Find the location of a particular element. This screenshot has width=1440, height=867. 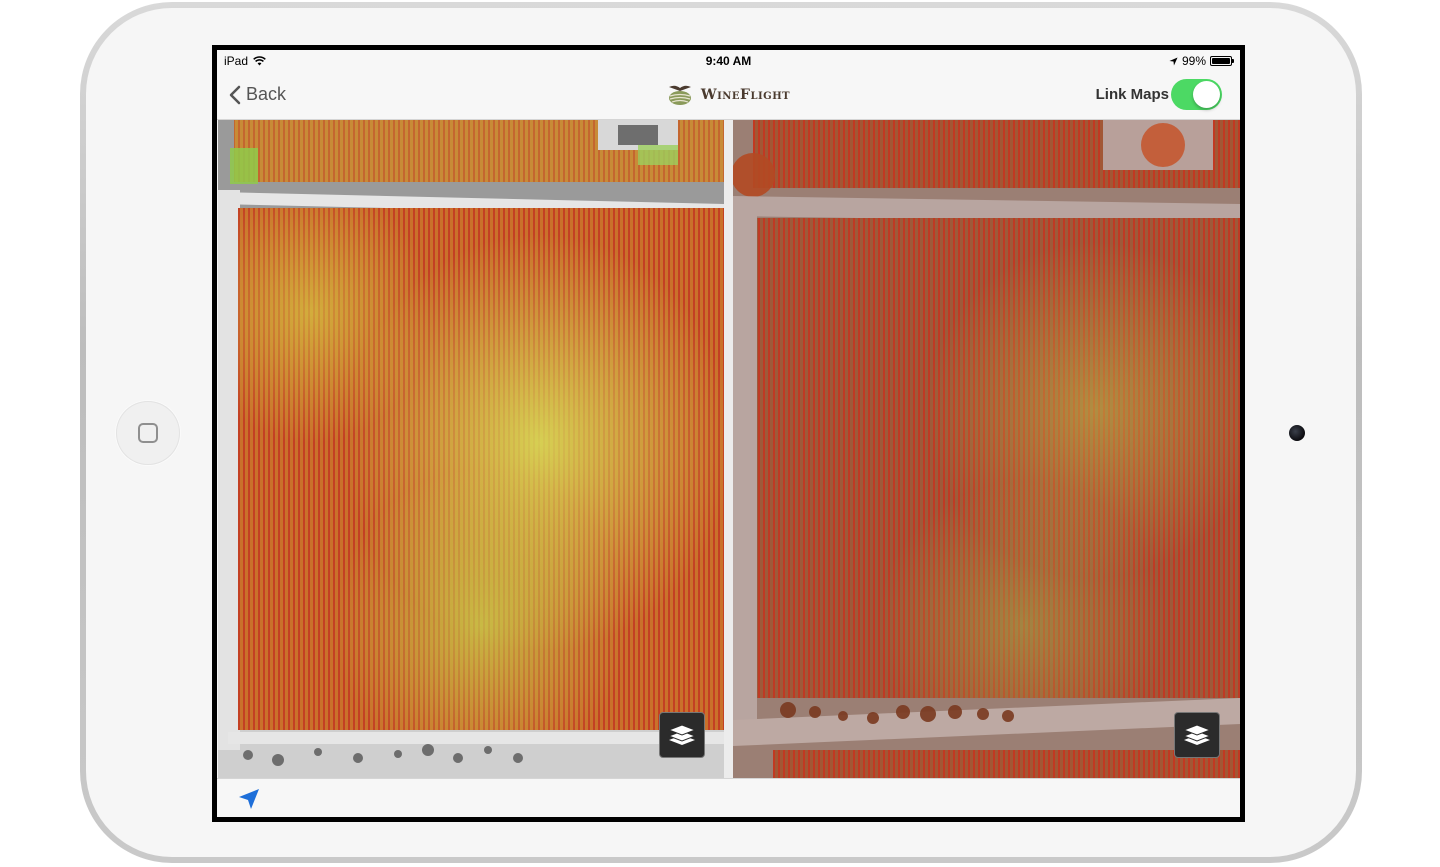

map-divider is located at coordinates (728, 449).